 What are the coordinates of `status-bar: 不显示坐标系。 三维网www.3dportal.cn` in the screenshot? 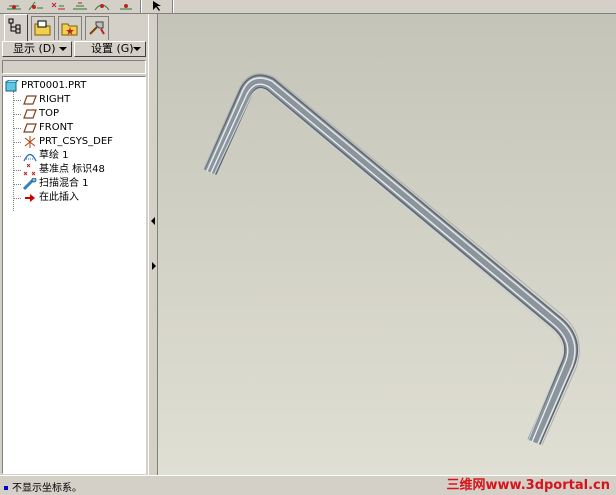 It's located at (308, 485).